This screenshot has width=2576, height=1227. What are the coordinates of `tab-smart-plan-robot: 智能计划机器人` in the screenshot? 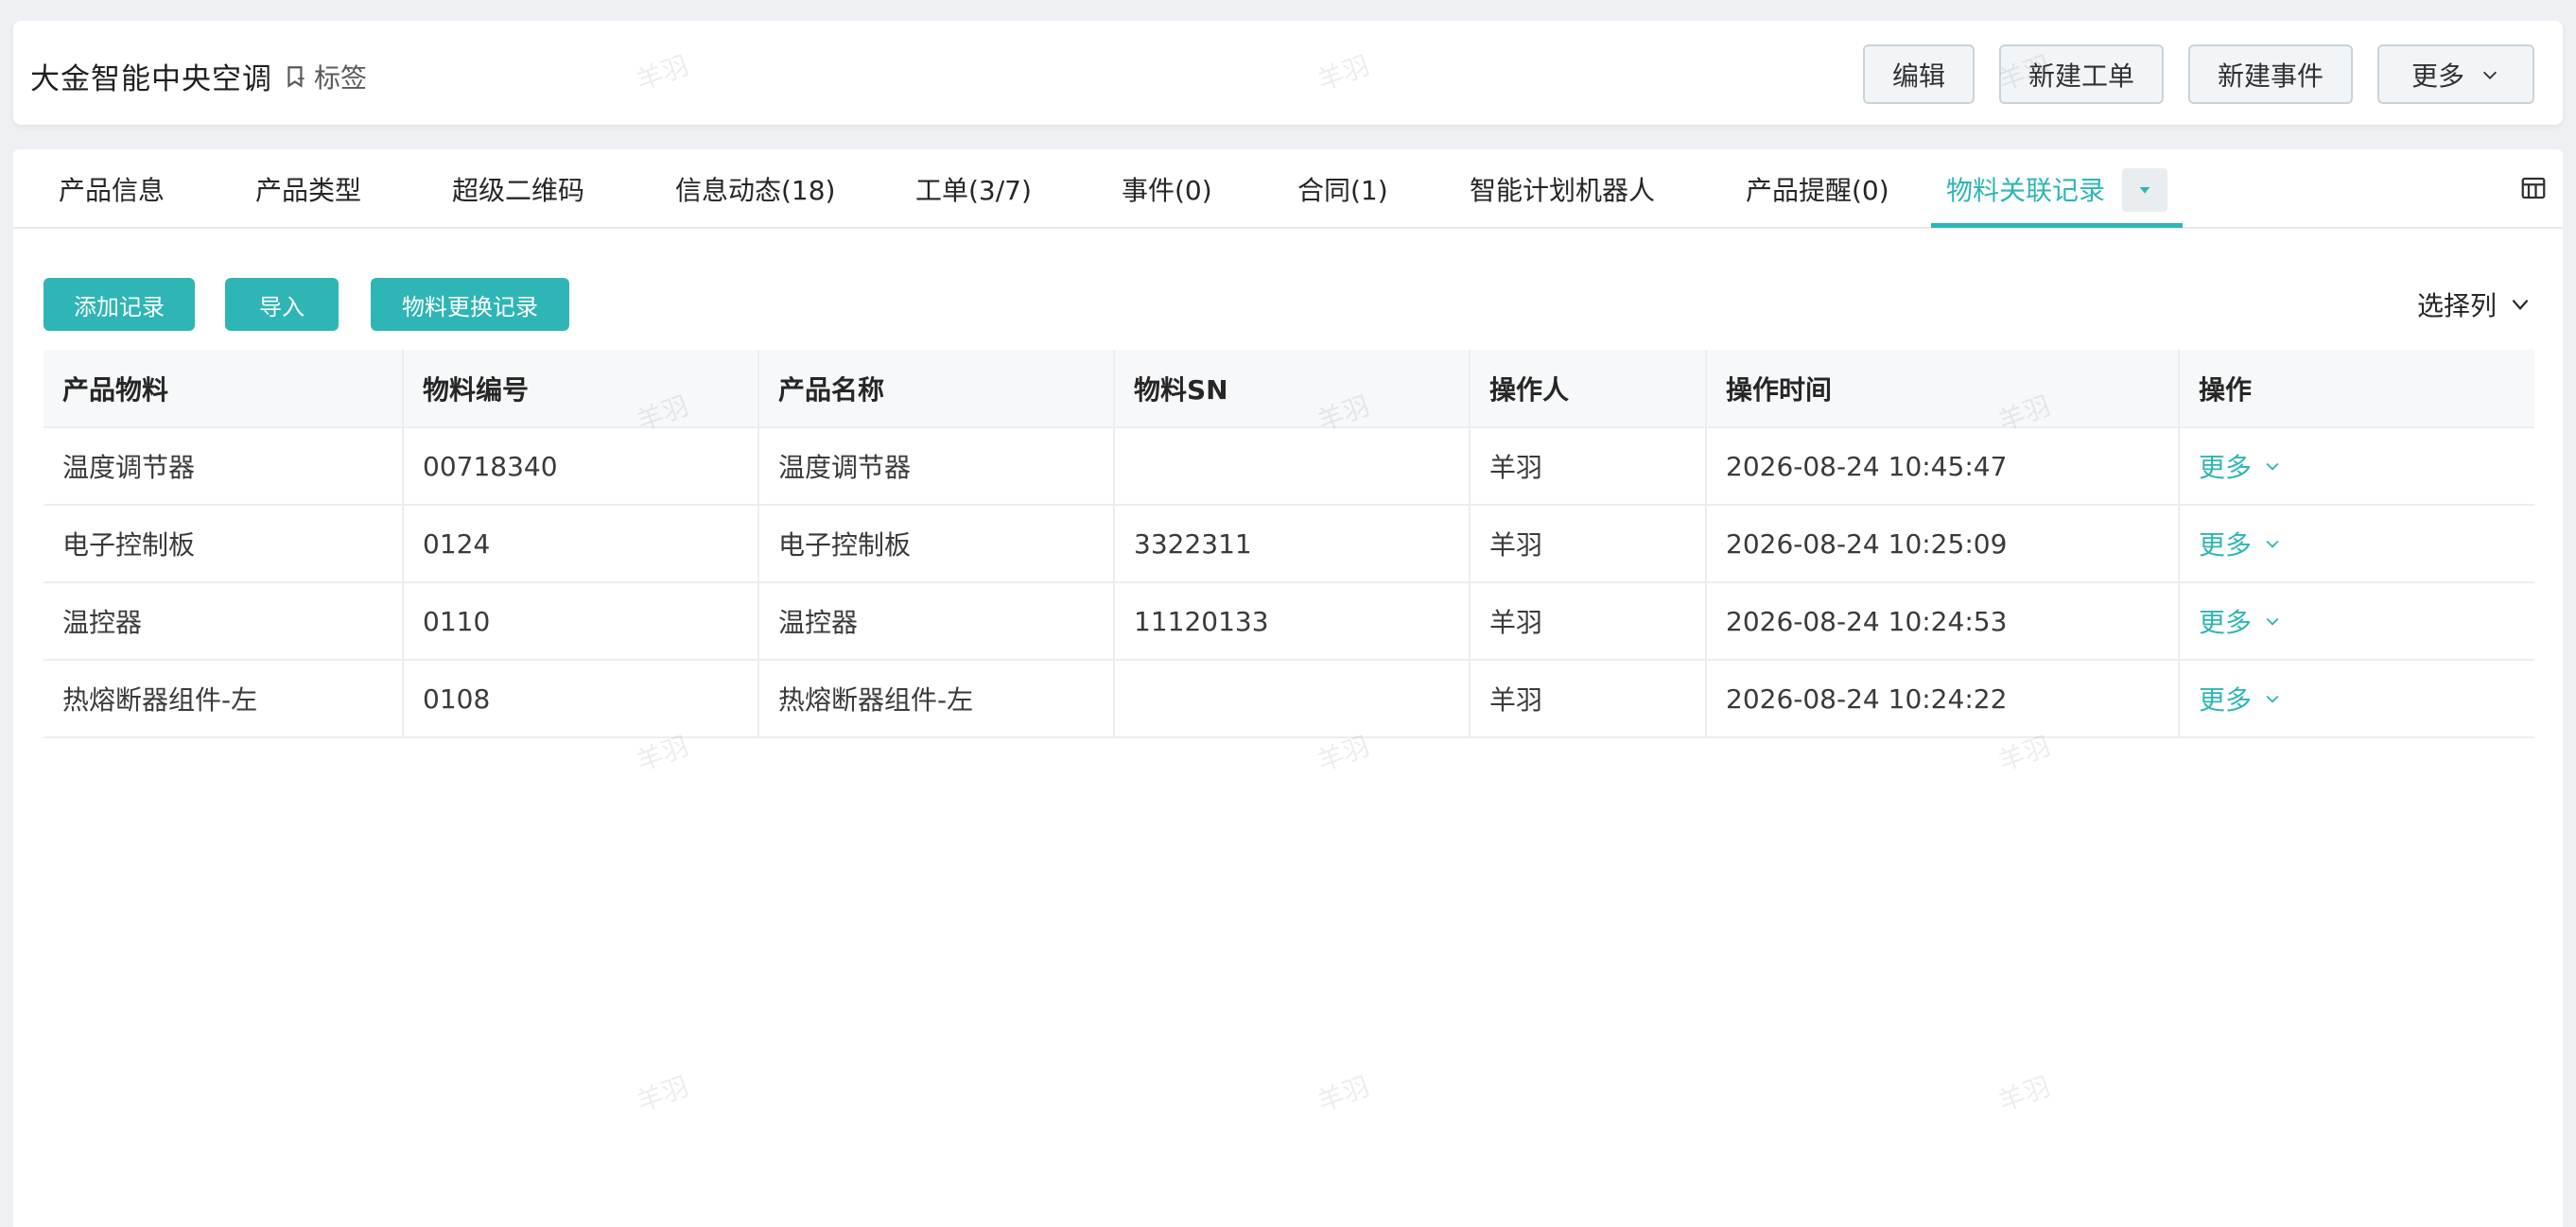 It's located at (1562, 189).